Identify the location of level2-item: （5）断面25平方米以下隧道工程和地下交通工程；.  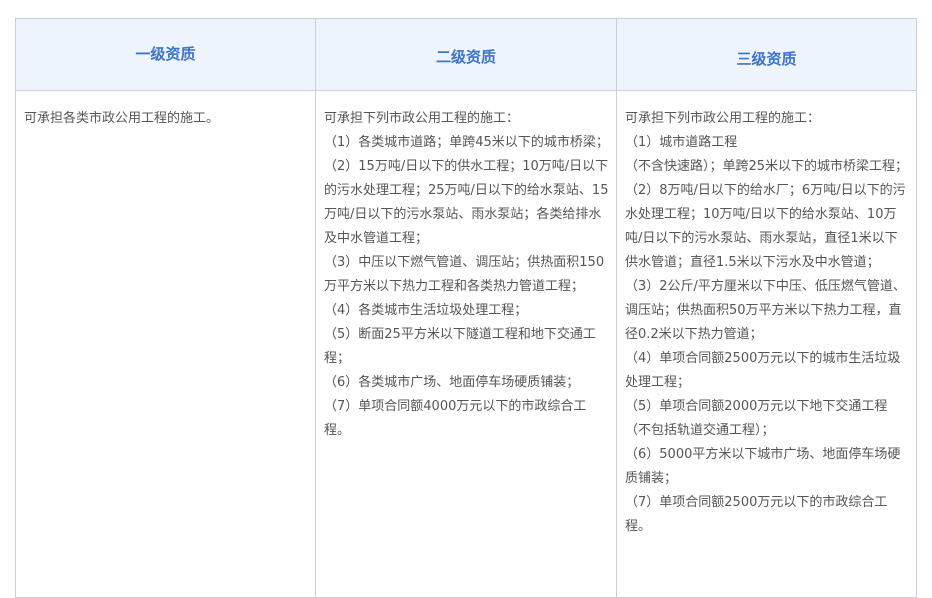
(460, 346).